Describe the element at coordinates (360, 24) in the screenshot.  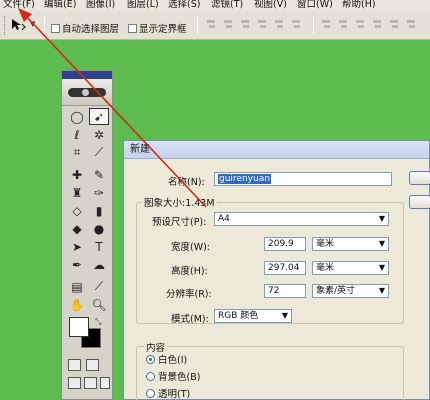
I see `distribute-bottom-icon` at that location.